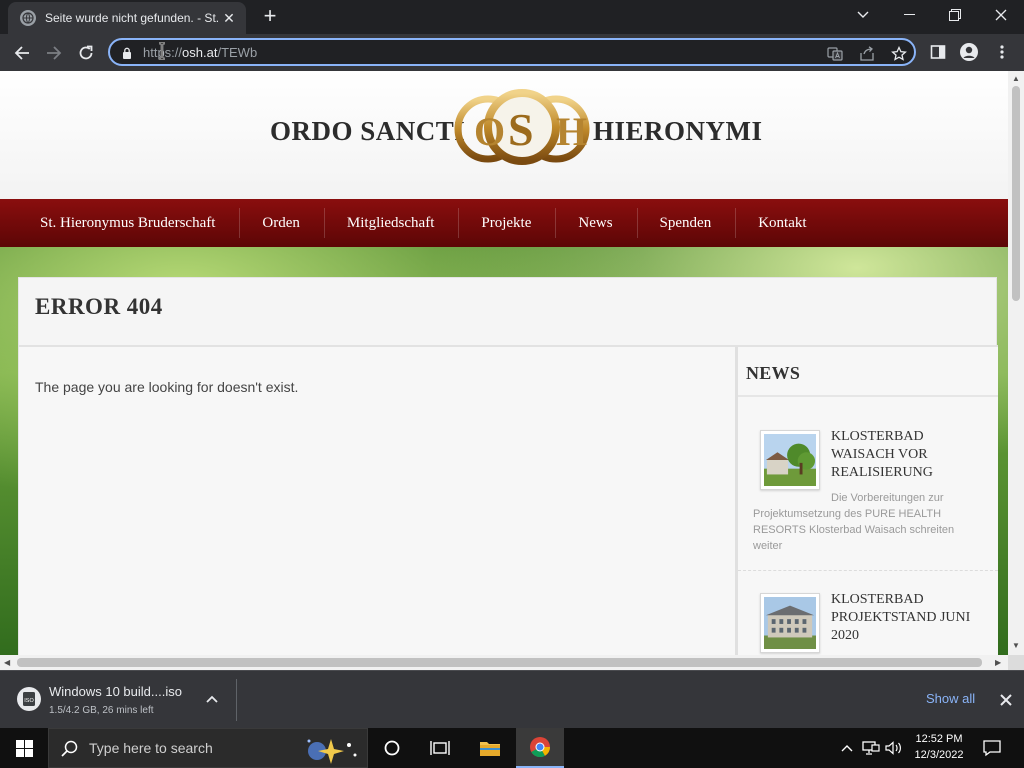  What do you see at coordinates (331, 749) in the screenshot?
I see `search-highlight-illustration` at bounding box center [331, 749].